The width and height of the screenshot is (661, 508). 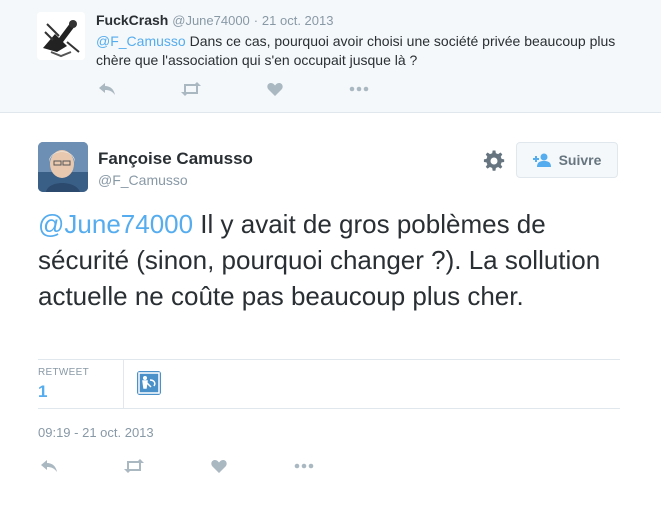 What do you see at coordinates (63, 372) in the screenshot?
I see `retweet-label: RETWEET` at bounding box center [63, 372].